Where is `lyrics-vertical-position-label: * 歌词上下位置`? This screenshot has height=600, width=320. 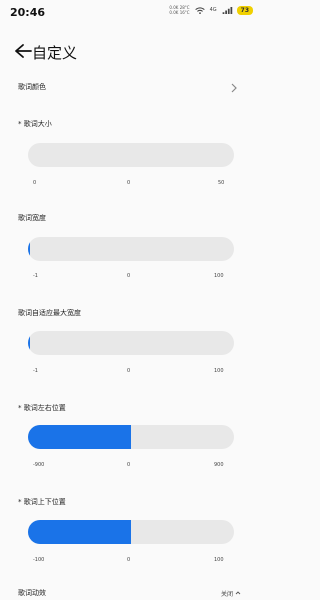 lyrics-vertical-position-label: * 歌词上下位置 is located at coordinates (42, 502).